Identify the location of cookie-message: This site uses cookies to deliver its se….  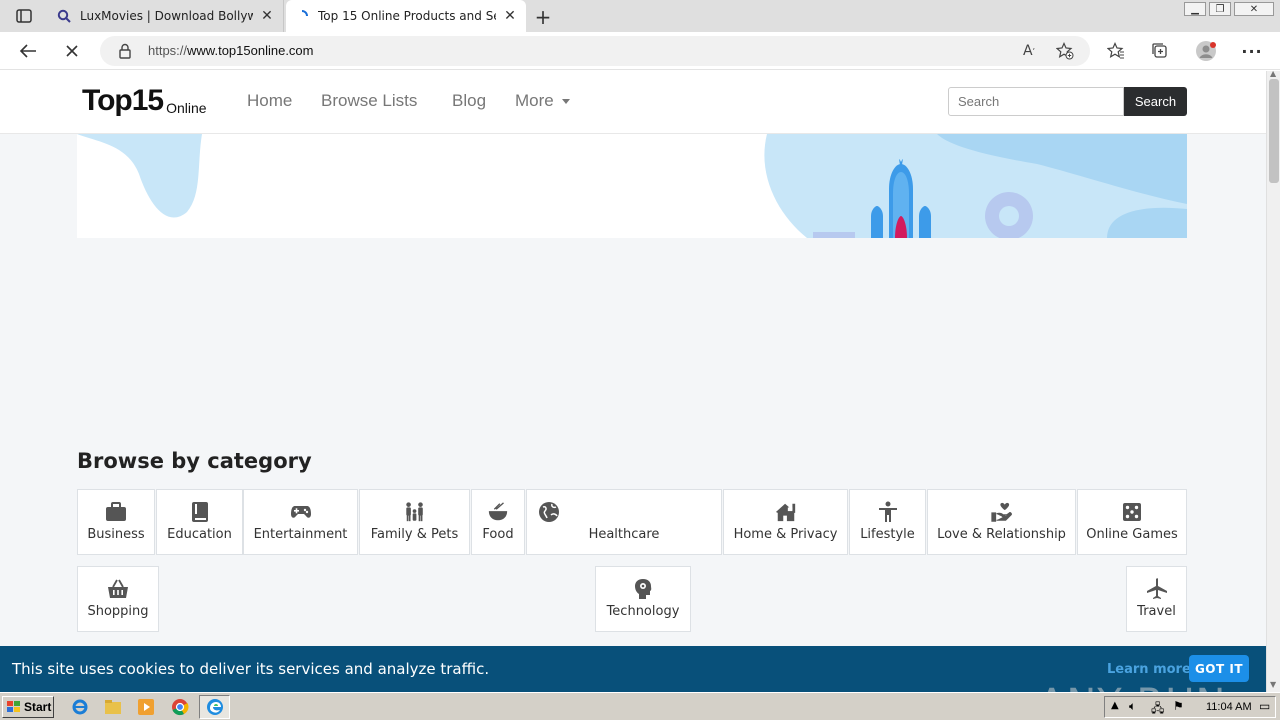
(251, 669).